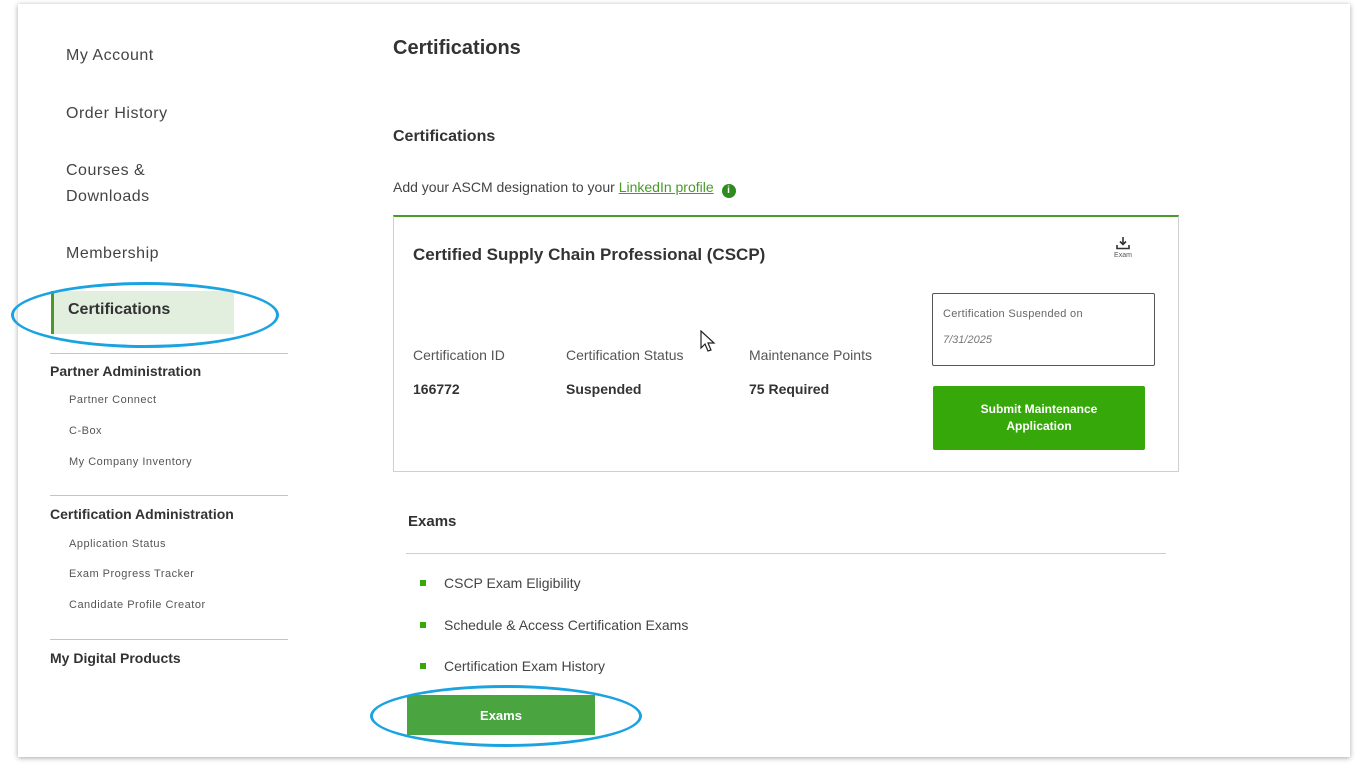 The height and width of the screenshot is (765, 1357). What do you see at coordinates (810, 355) in the screenshot?
I see `maintenance-points-label: Maintenance Points` at bounding box center [810, 355].